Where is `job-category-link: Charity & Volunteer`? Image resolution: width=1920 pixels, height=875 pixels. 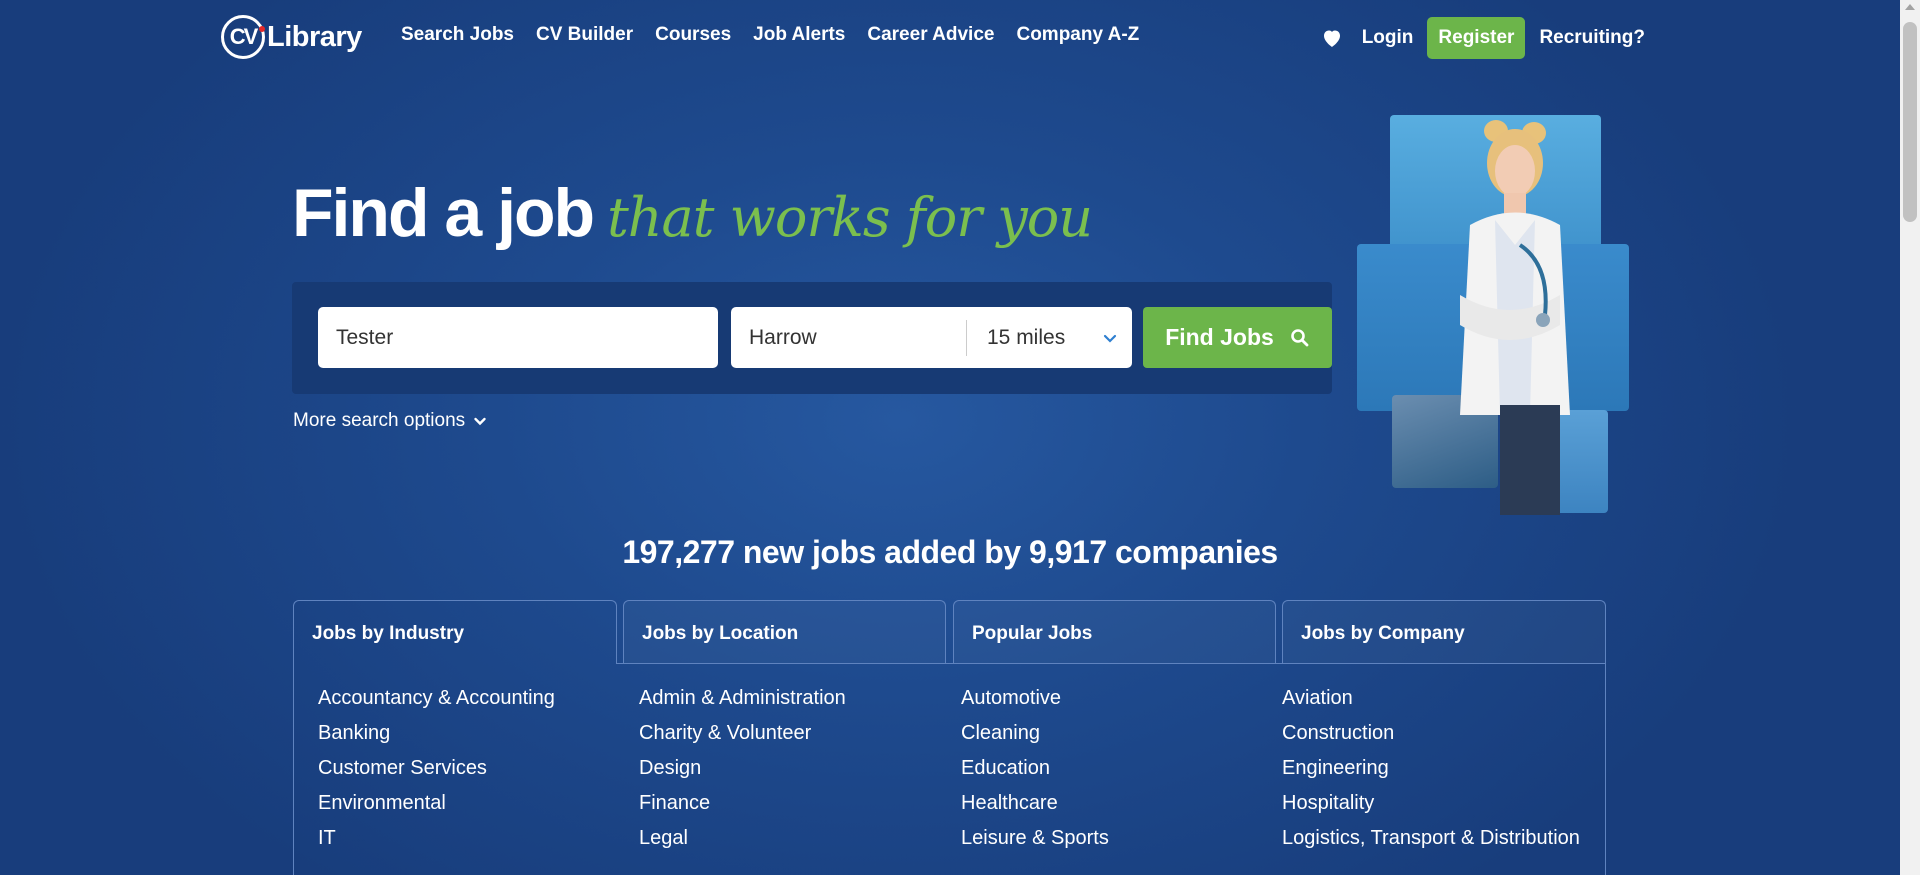
job-category-link: Charity & Volunteer is located at coordinates (742, 738).